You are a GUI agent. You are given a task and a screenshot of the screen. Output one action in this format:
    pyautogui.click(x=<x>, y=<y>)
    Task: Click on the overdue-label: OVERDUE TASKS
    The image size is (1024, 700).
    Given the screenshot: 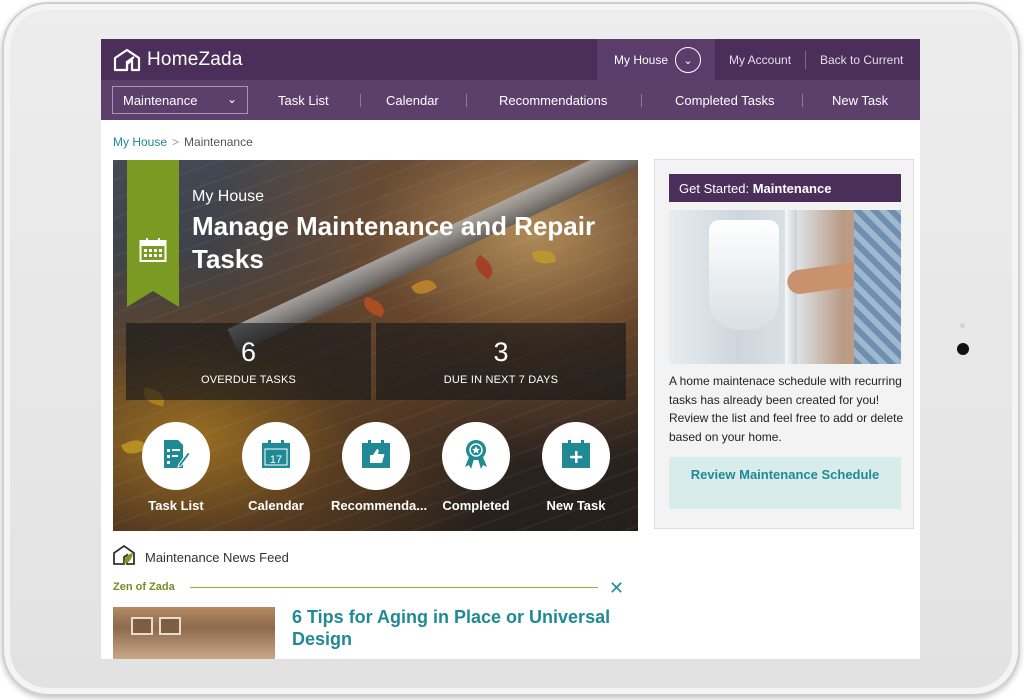 What is the action you would take?
    pyautogui.click(x=248, y=380)
    